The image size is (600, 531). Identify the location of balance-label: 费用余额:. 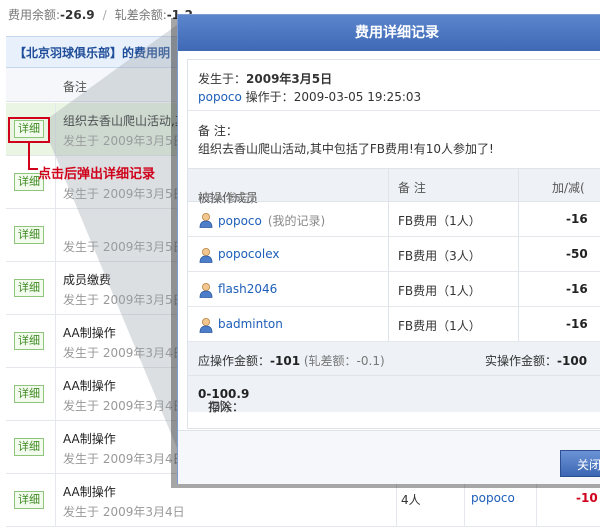
(34, 15).